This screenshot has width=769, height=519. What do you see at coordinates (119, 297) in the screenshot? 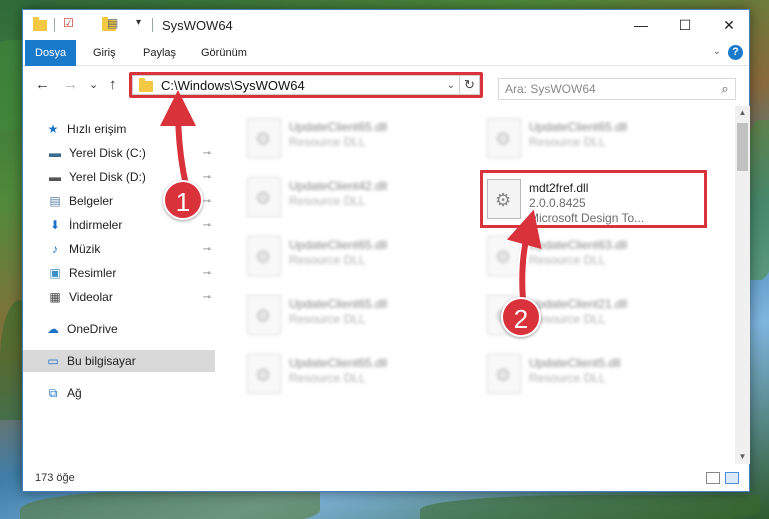
I see `sidebar-item: ▦ Videolar ⊸` at bounding box center [119, 297].